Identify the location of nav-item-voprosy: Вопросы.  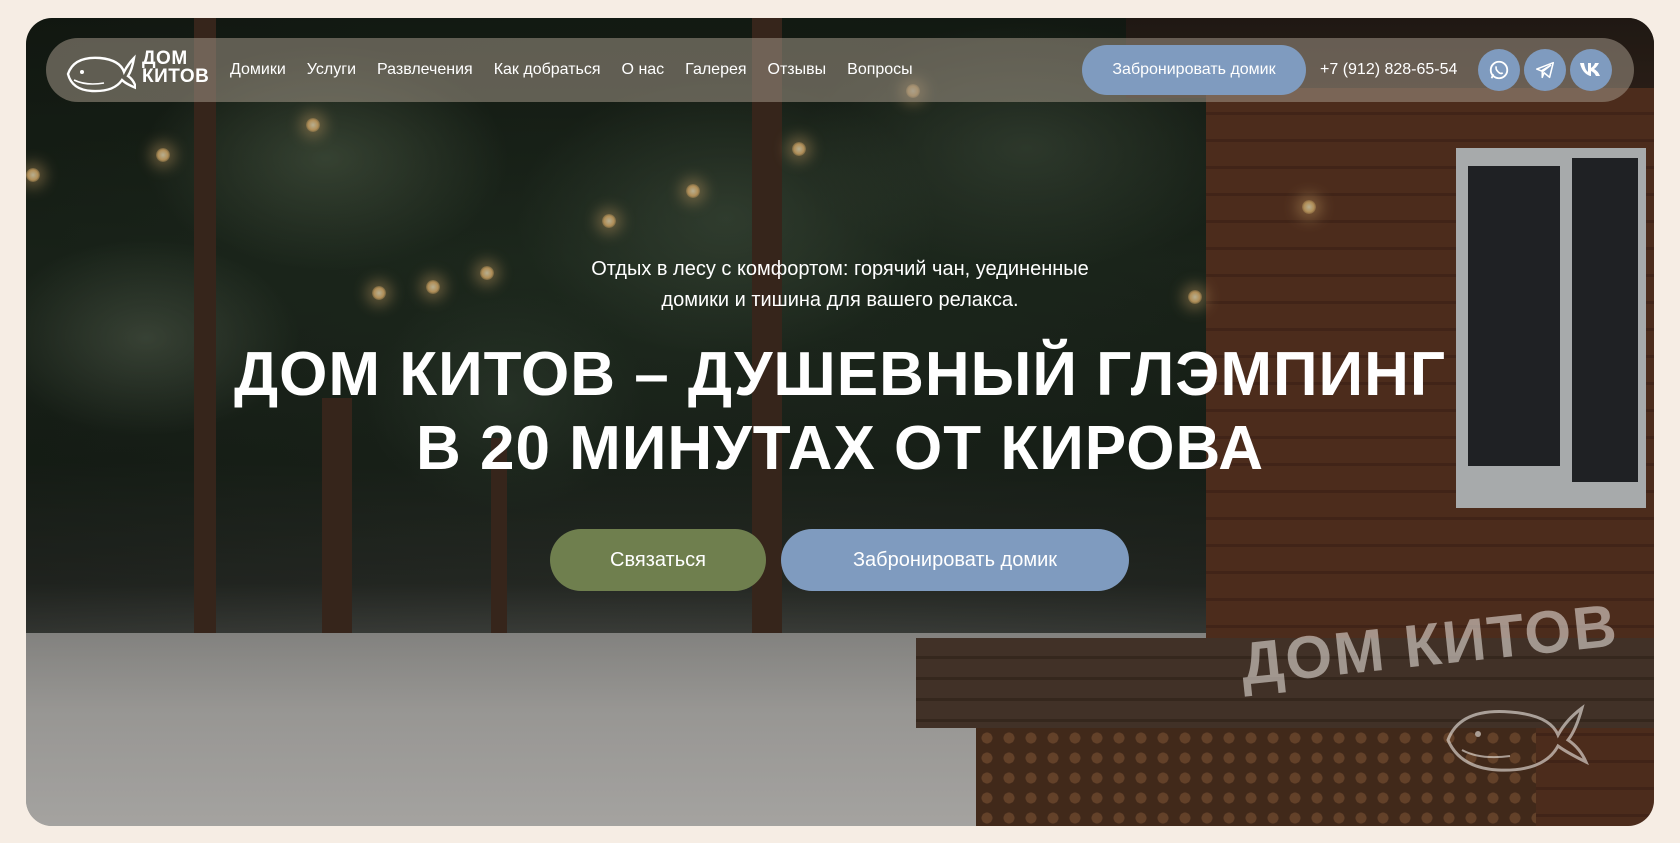
(880, 70).